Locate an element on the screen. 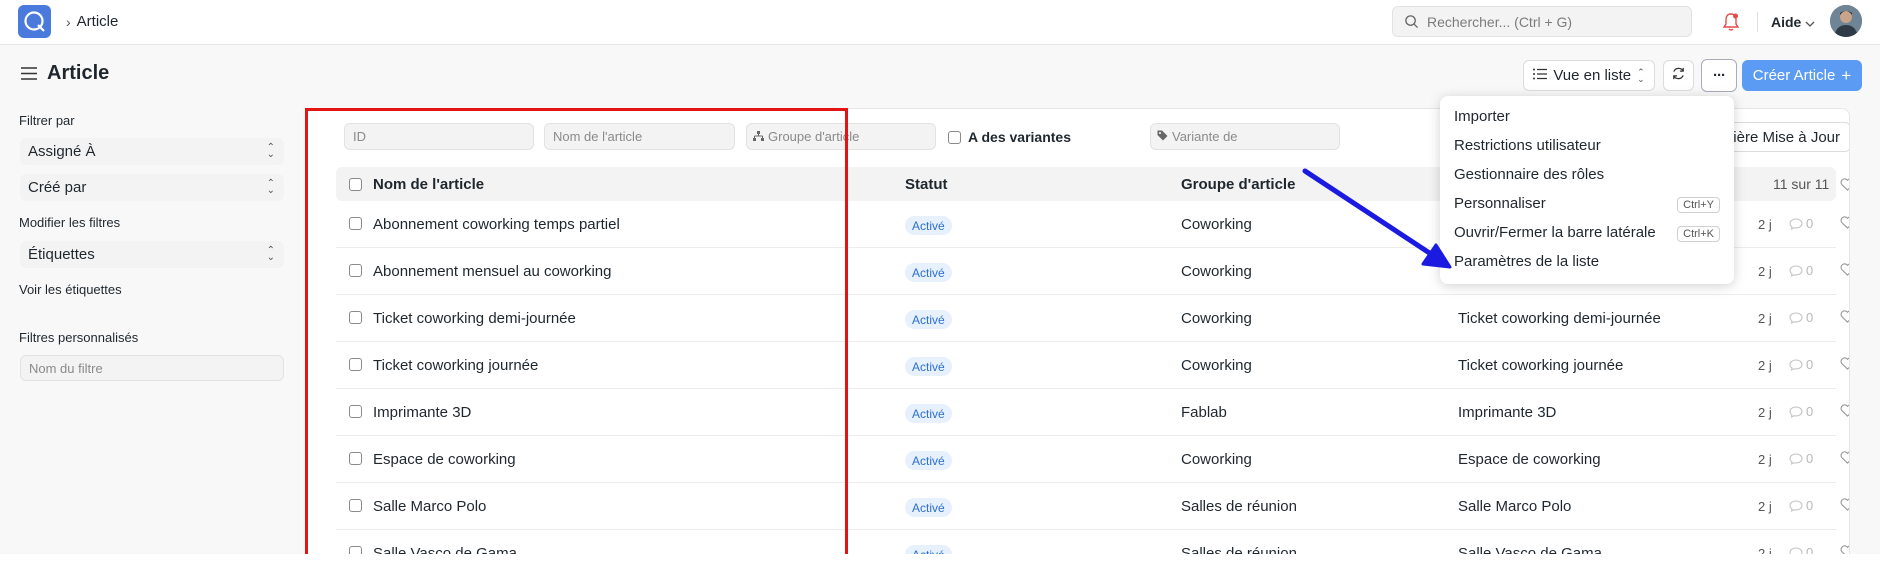 This screenshot has height=576, width=1880. menu-item-label: Gestionnaire des rôles is located at coordinates (1529, 174).